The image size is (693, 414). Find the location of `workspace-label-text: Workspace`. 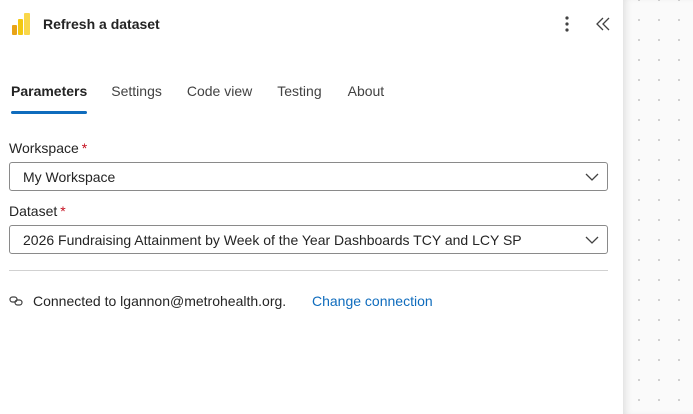

workspace-label-text: Workspace is located at coordinates (44, 148).